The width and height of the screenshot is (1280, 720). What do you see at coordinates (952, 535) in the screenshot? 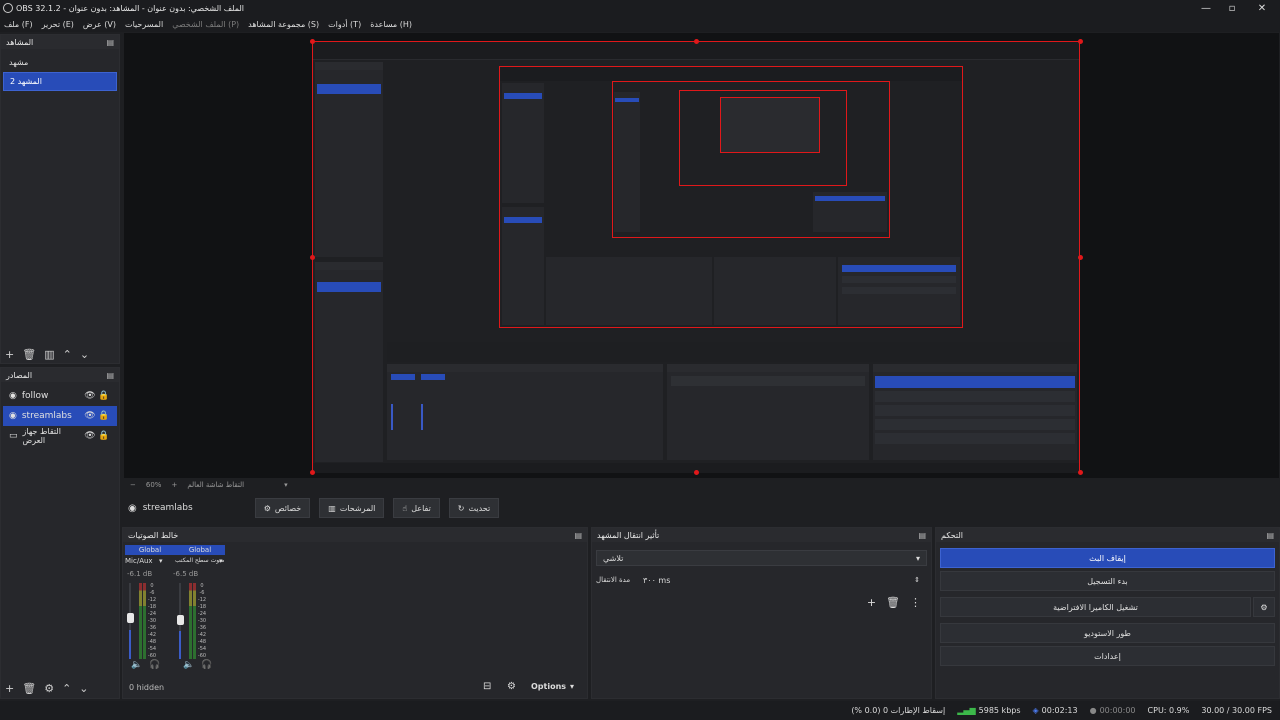
I see `controls-title: التحكم` at bounding box center [952, 535].